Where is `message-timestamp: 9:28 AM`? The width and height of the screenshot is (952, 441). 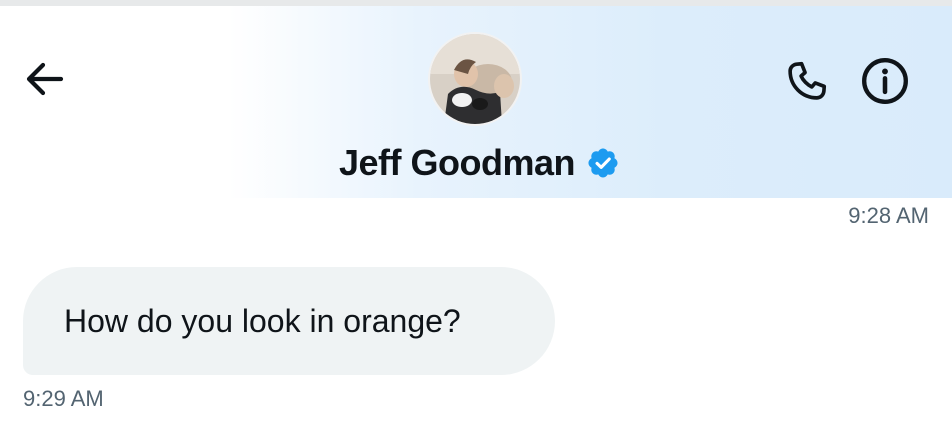 message-timestamp: 9:28 AM is located at coordinates (888, 215).